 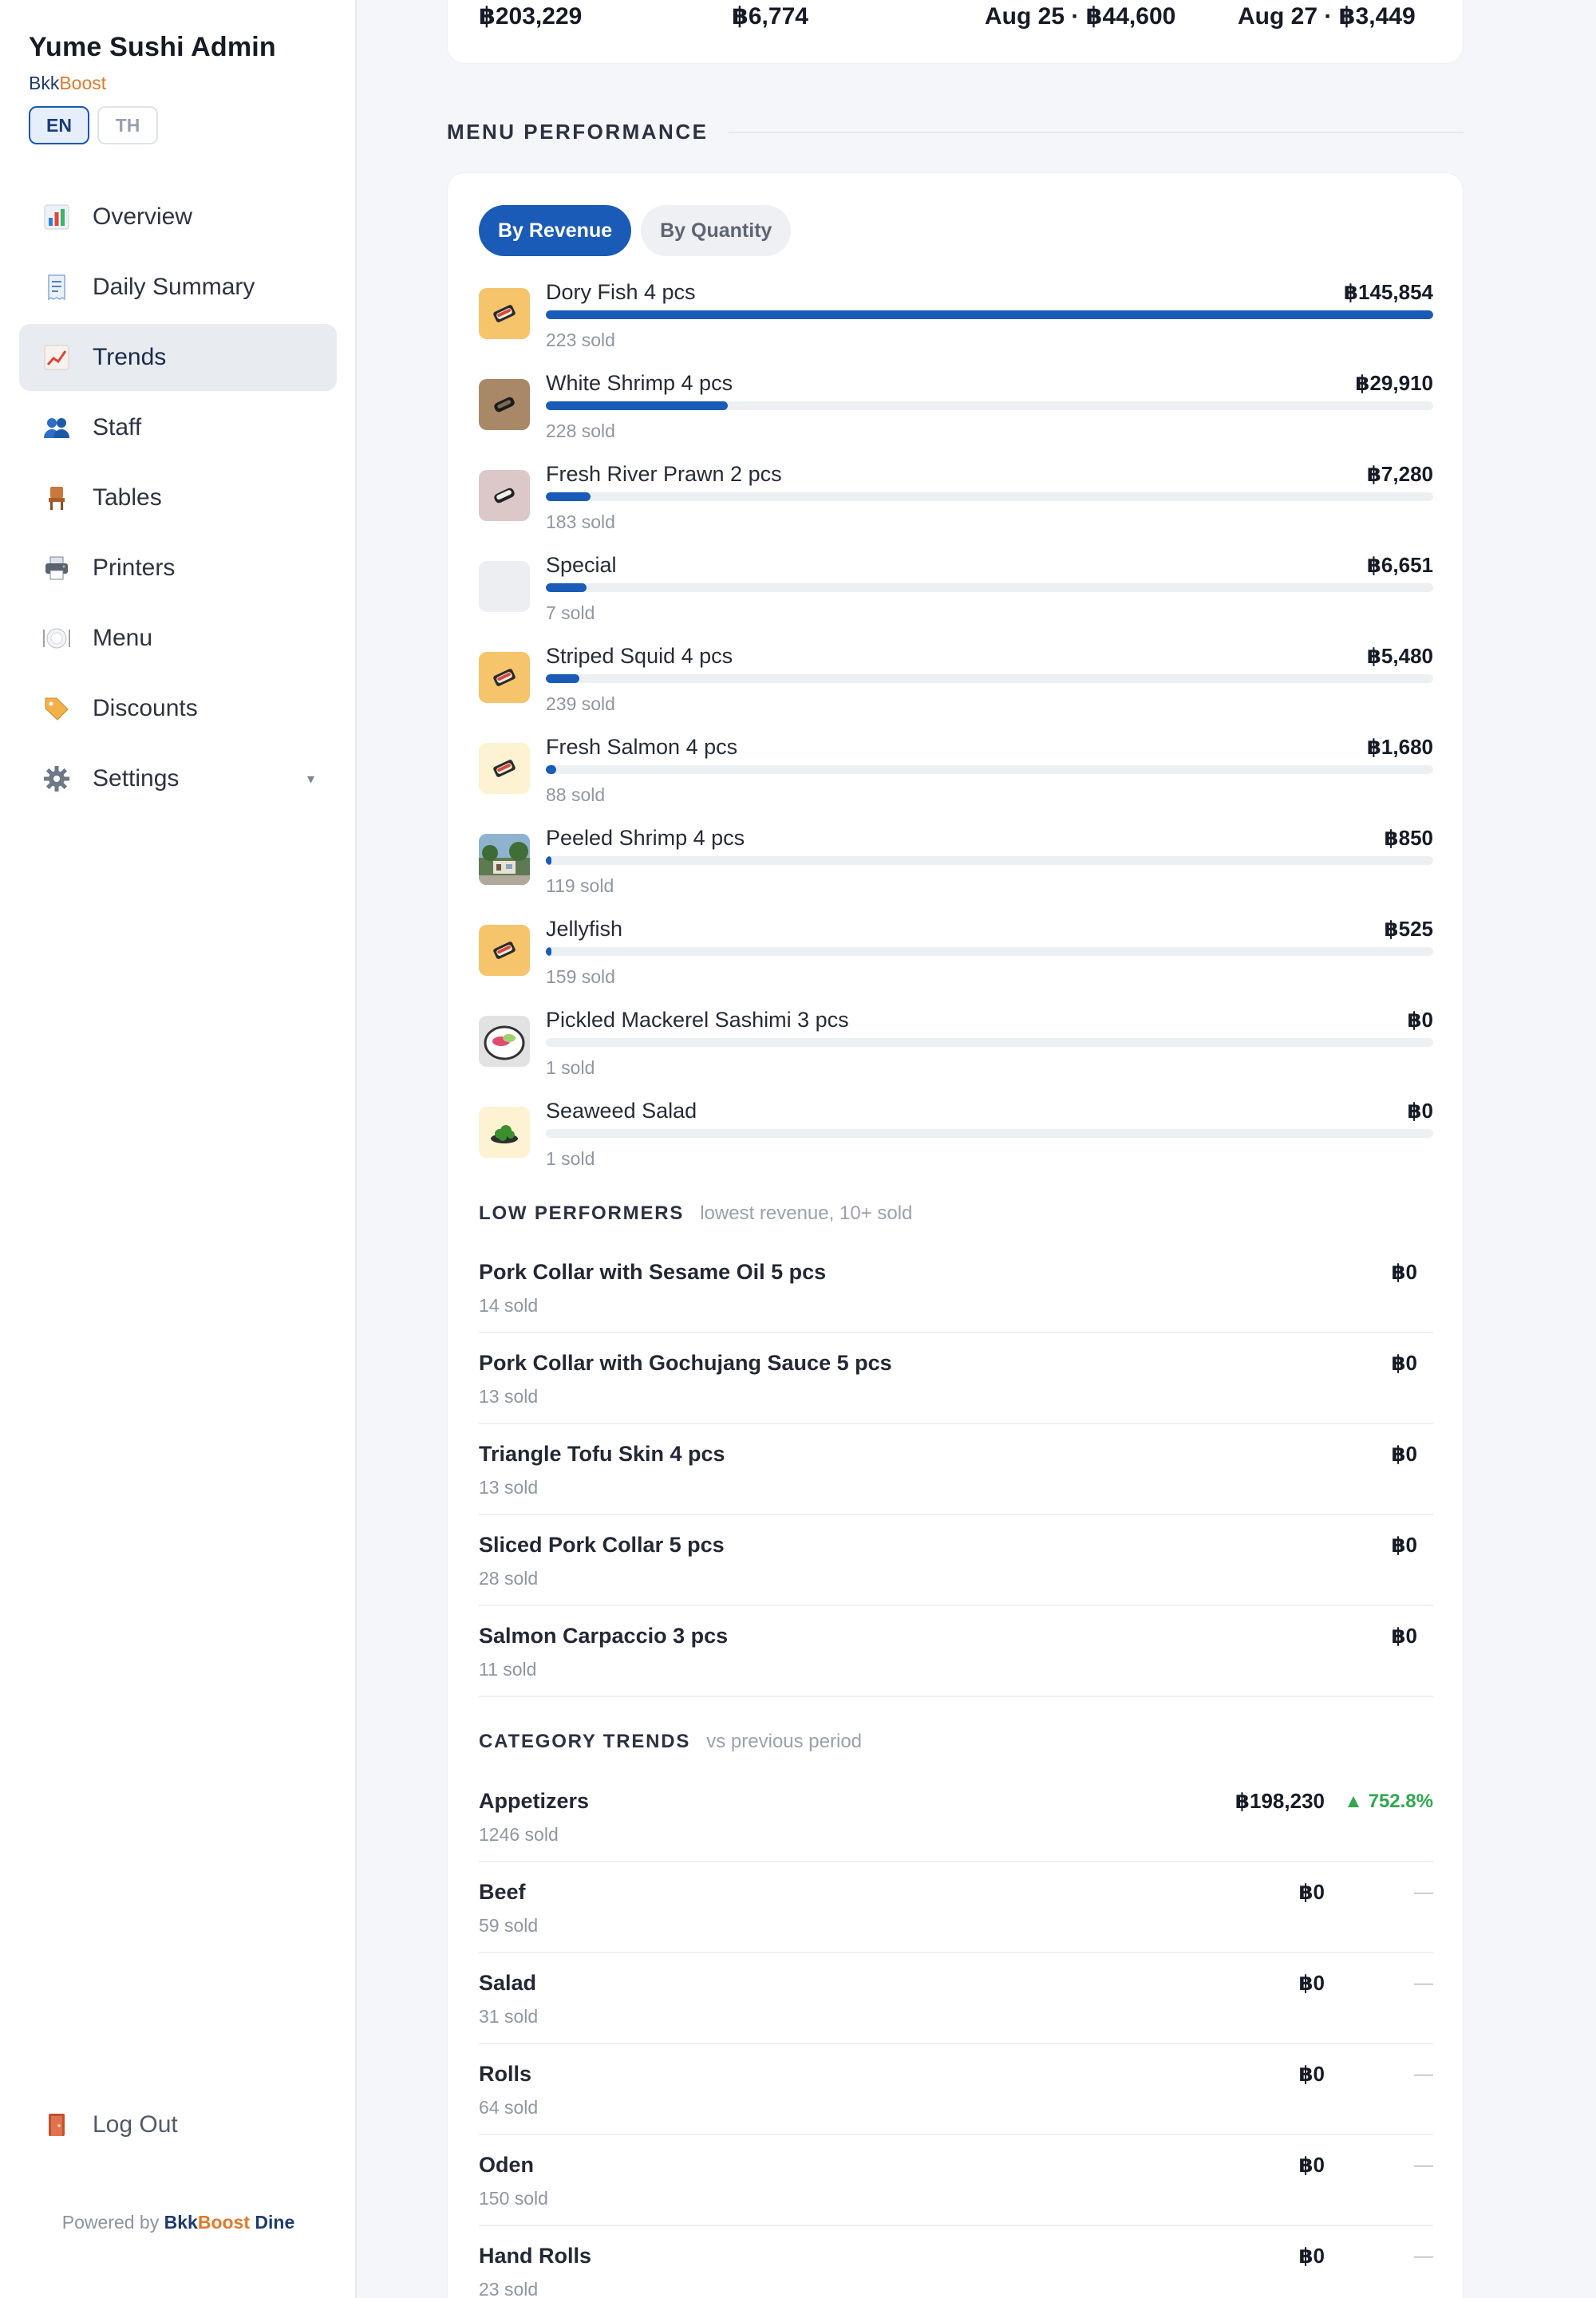 I want to click on sidebar-item-label: Printers, so click(x=134, y=568).